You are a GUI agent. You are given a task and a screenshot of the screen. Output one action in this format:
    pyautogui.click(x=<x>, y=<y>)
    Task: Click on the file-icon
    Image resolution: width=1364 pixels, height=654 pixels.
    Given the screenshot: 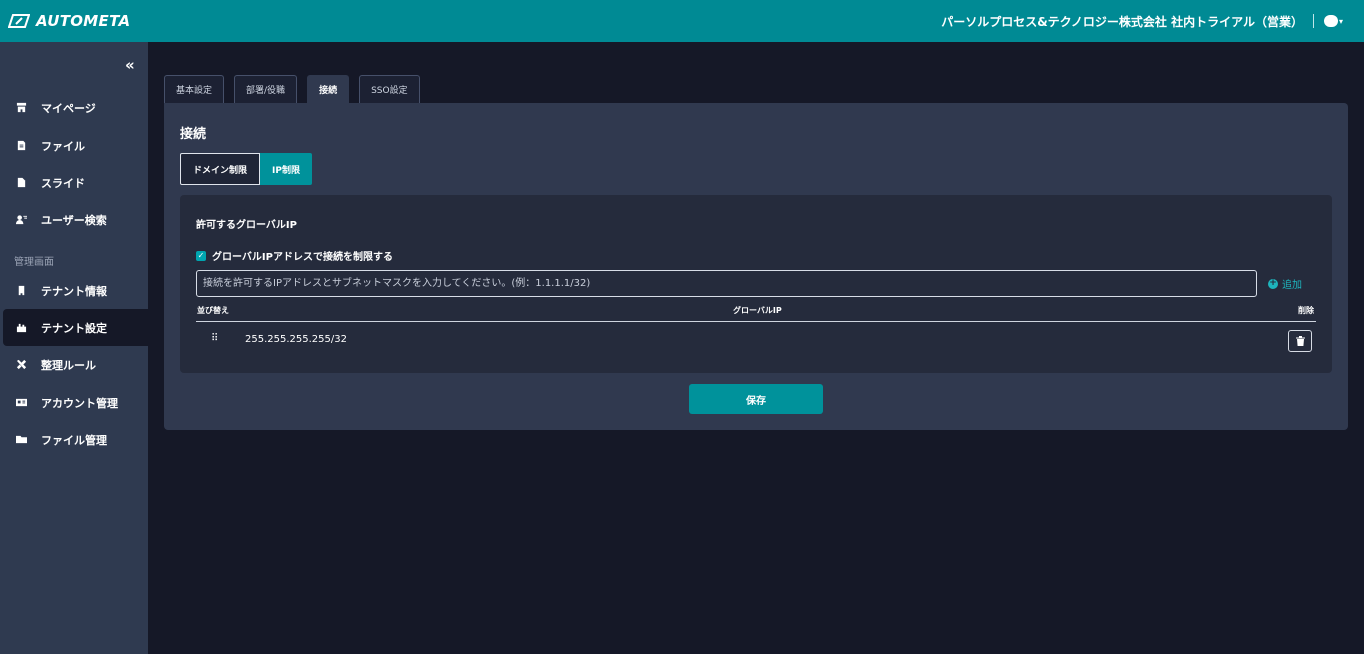 What is the action you would take?
    pyautogui.click(x=21, y=146)
    